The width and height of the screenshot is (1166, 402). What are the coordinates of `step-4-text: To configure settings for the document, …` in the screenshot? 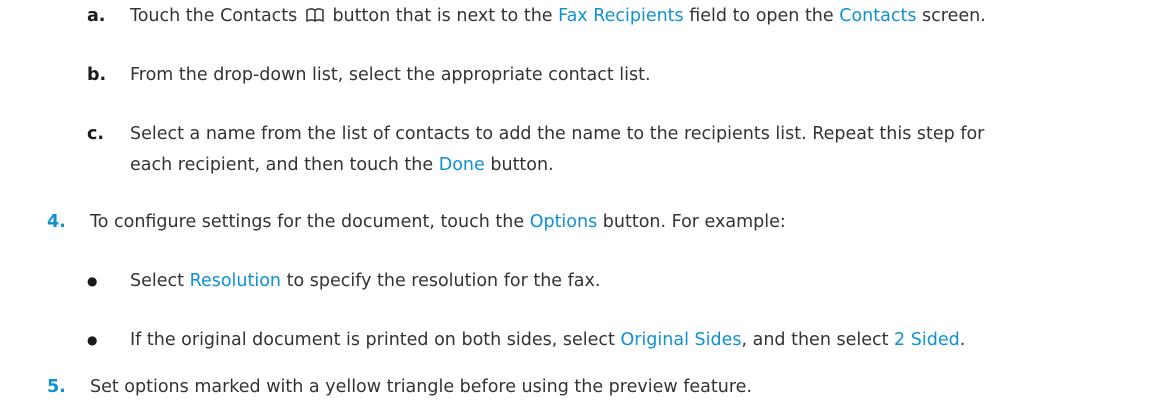 It's located at (438, 222).